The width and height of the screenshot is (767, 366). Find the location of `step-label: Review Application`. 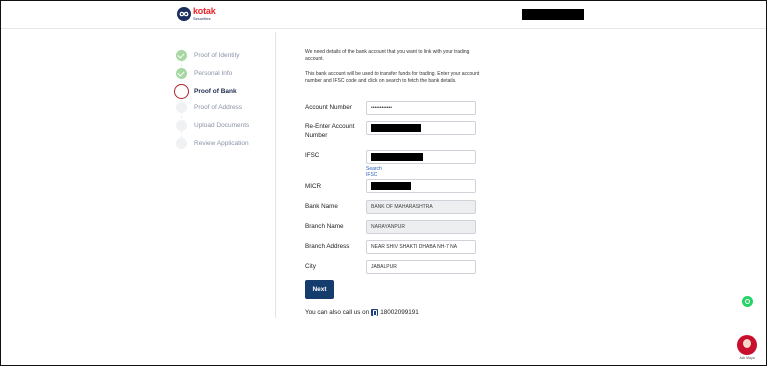

step-label: Review Application is located at coordinates (221, 143).